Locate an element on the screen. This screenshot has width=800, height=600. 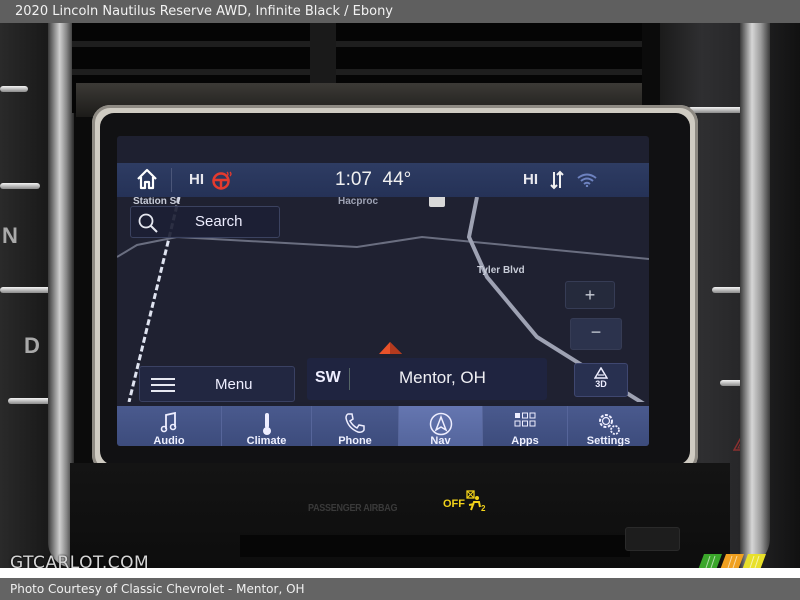
gear-letter-d: D is located at coordinates (32, 346).